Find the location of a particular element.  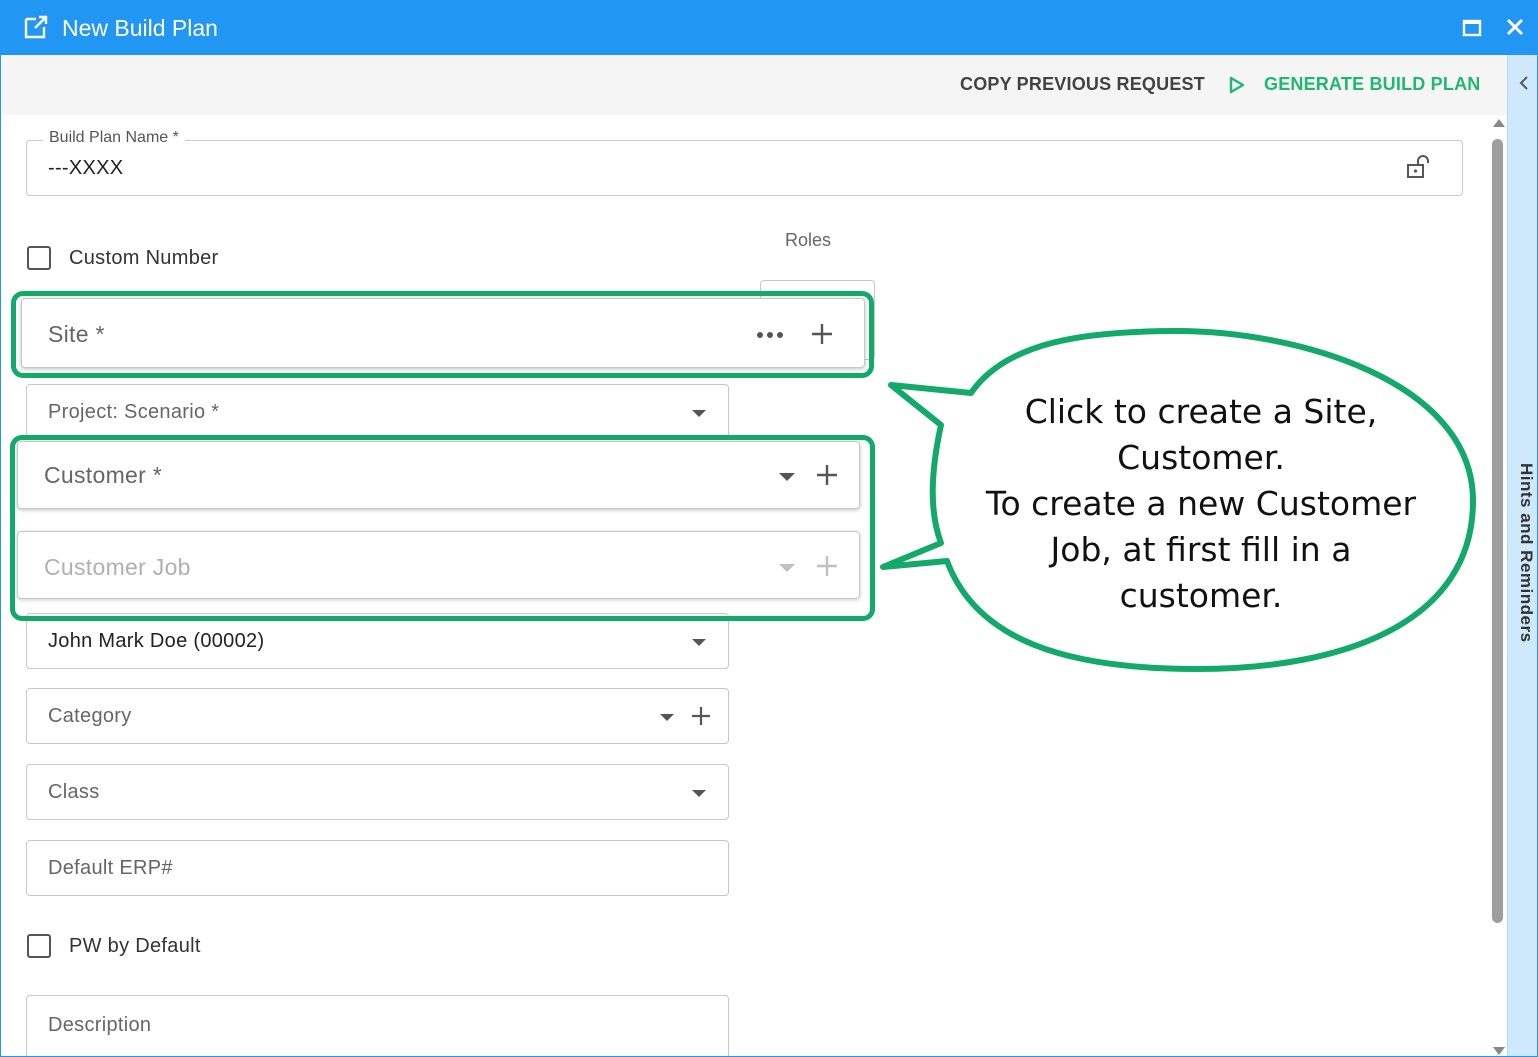

site-highlight-box is located at coordinates (442, 334).